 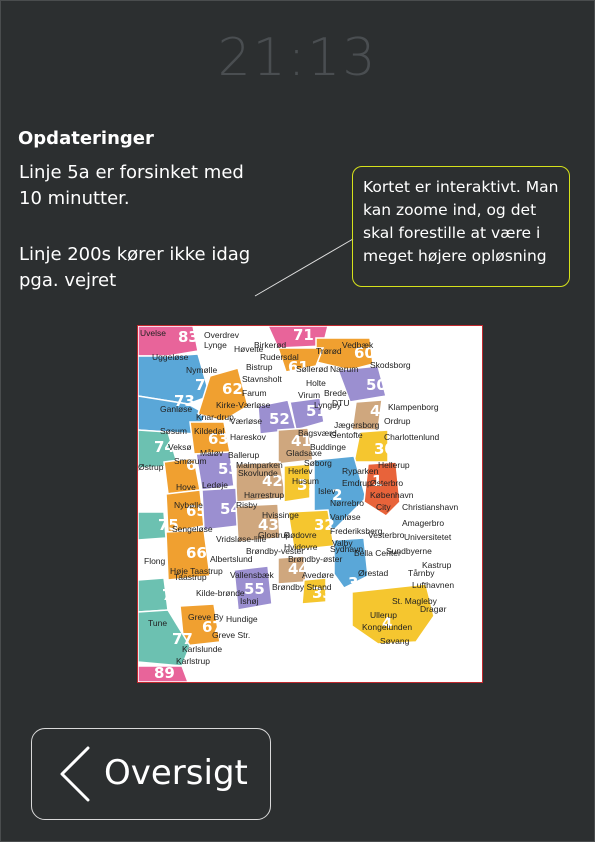 I want to click on place-label: Hvissinge, so click(x=280, y=515).